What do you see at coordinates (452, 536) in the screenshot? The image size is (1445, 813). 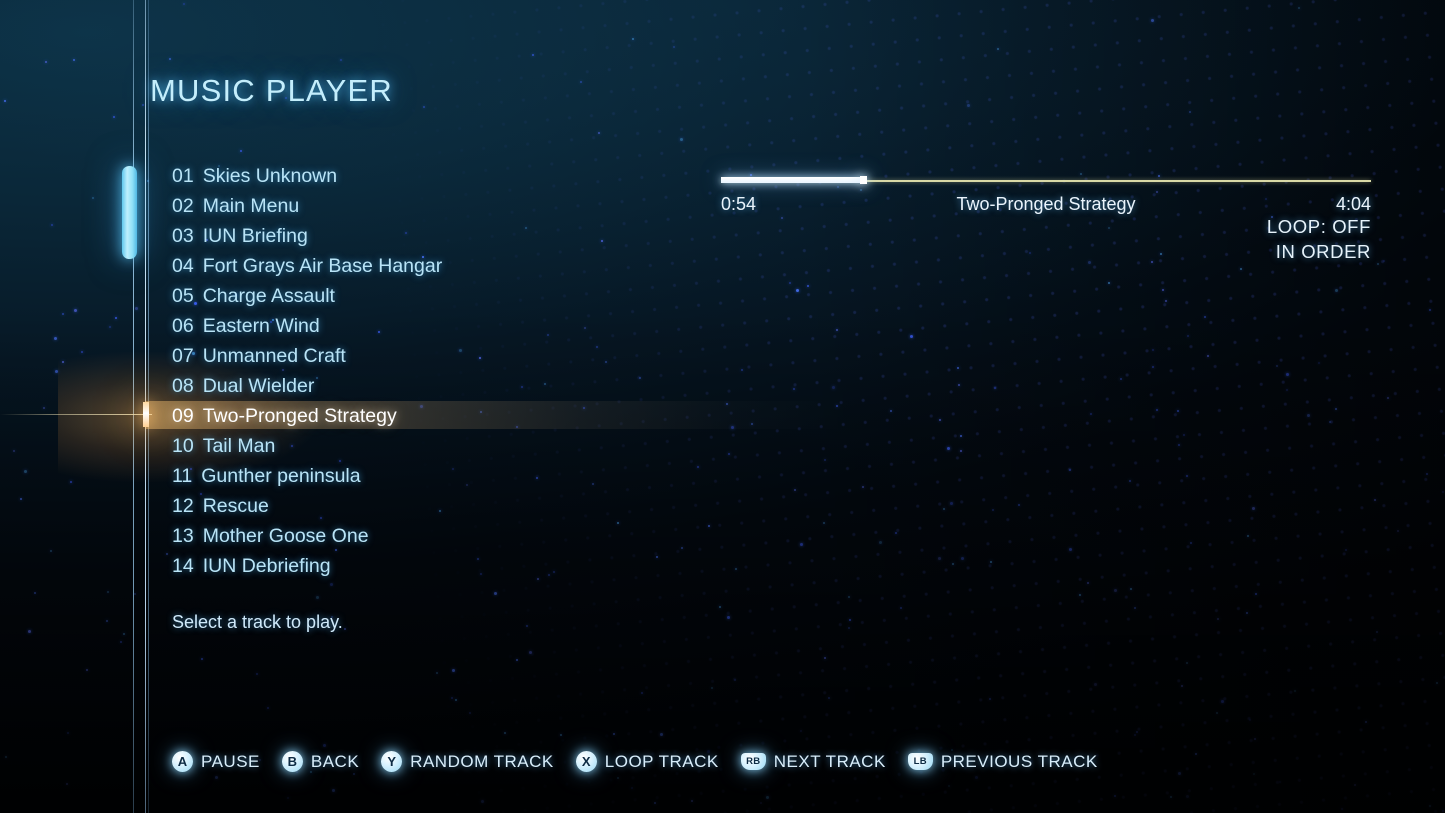 I see `track-row: 13 Mother Goose One` at bounding box center [452, 536].